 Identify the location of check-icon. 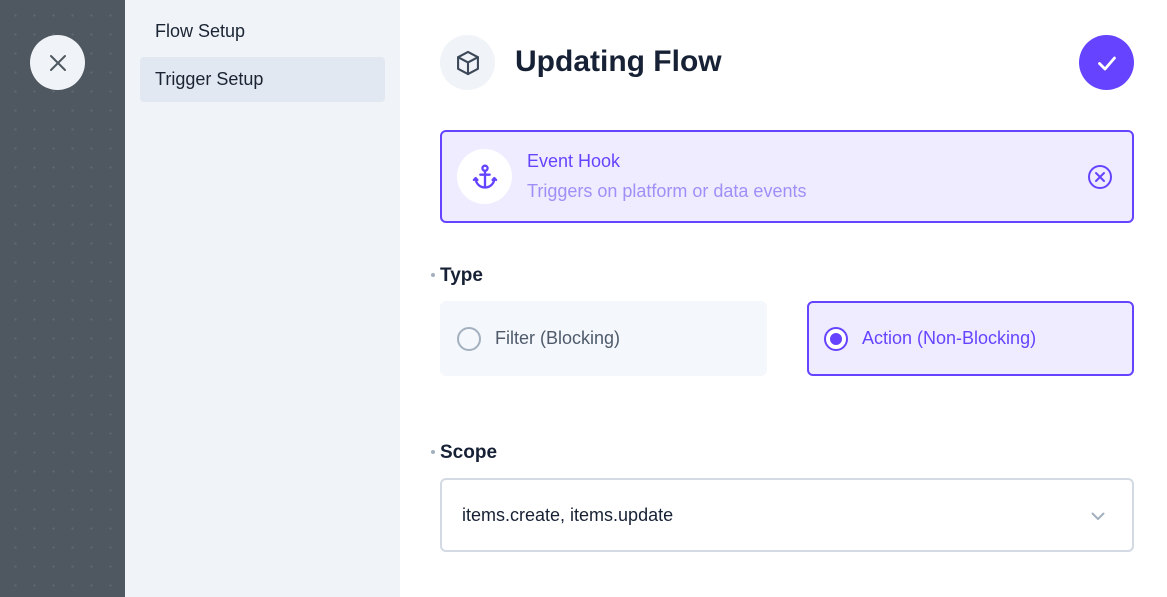
(1106, 63).